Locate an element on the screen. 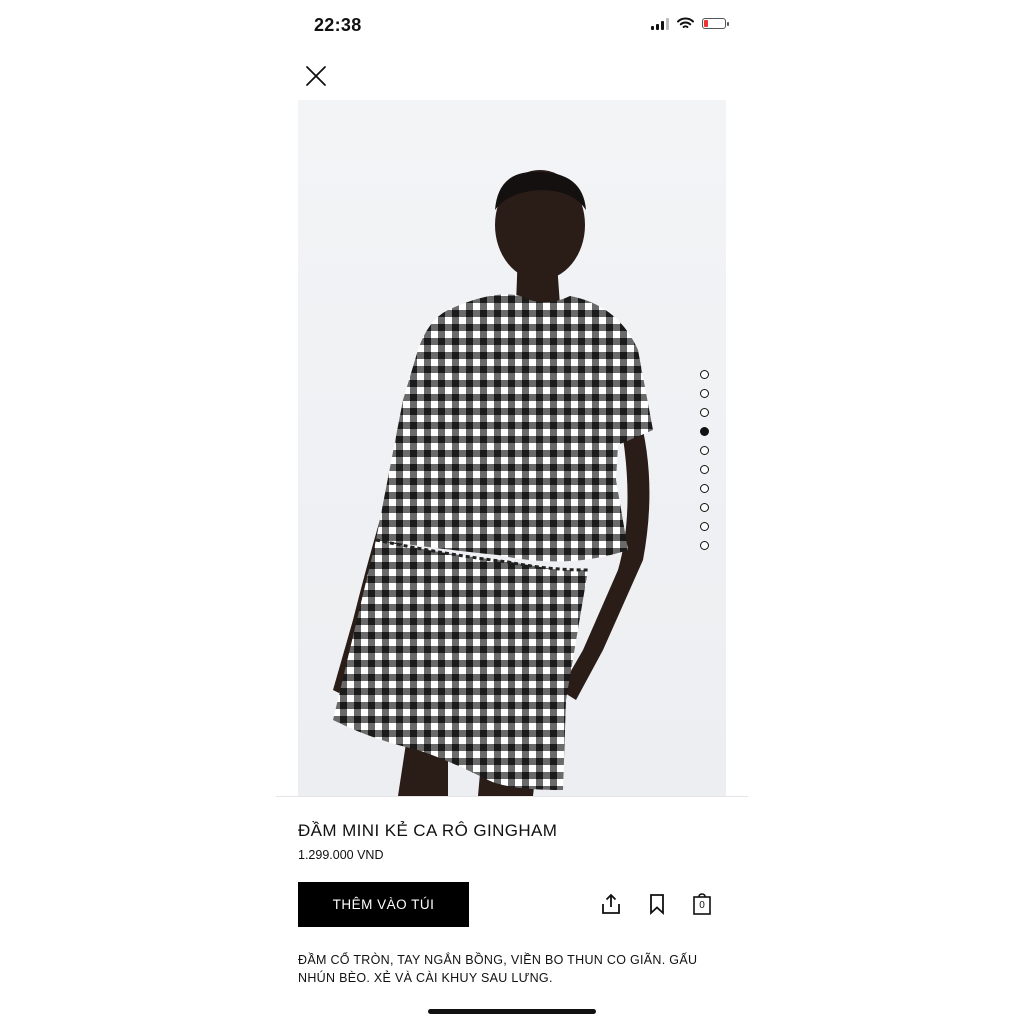 The image size is (1024, 1024). battery-icon is located at coordinates (715, 23).